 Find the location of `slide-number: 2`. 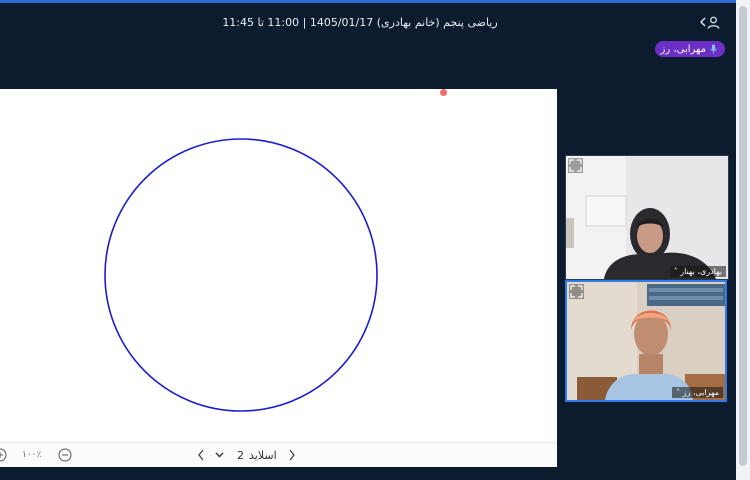

slide-number: 2 is located at coordinates (240, 455).